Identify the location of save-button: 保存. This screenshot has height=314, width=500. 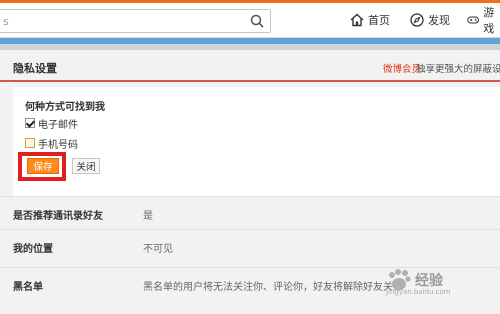
(43, 166).